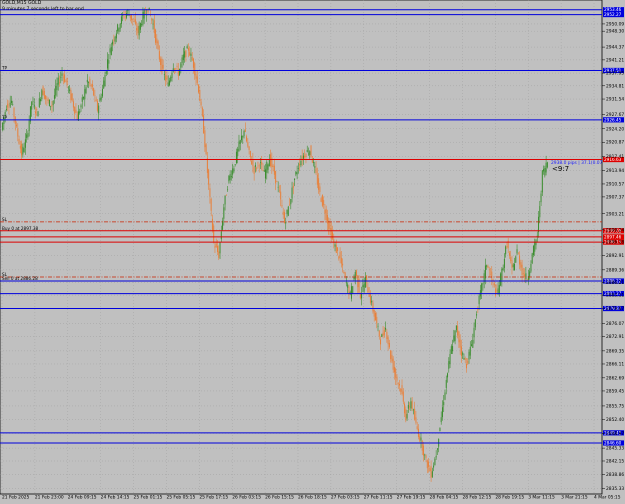 The width and height of the screenshot is (625, 504). I want to click on price-tick-label: 2889.36, so click(615, 270).